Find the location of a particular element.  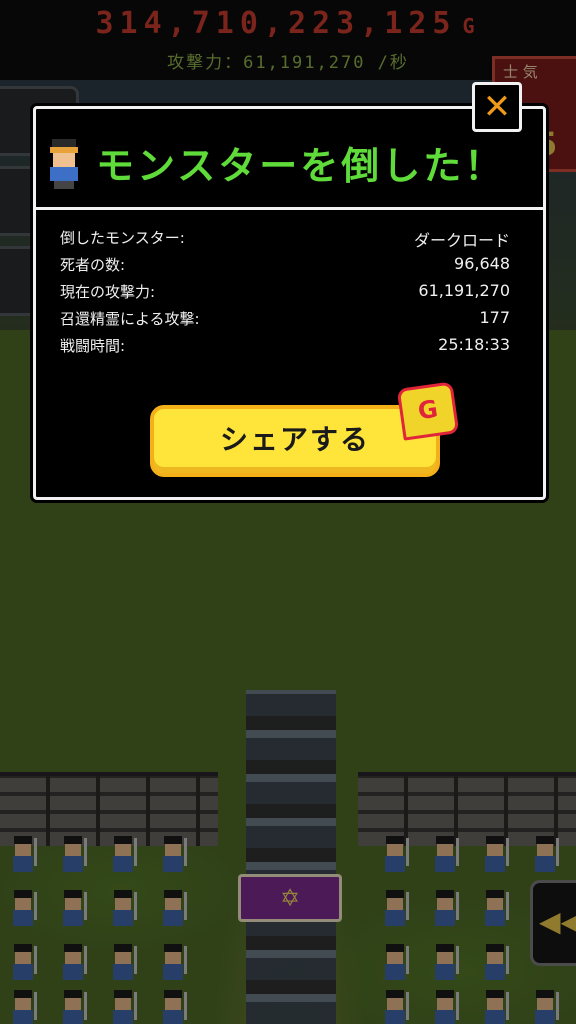

dialog-title: モンスターを倒した！ is located at coordinates (301, 166).